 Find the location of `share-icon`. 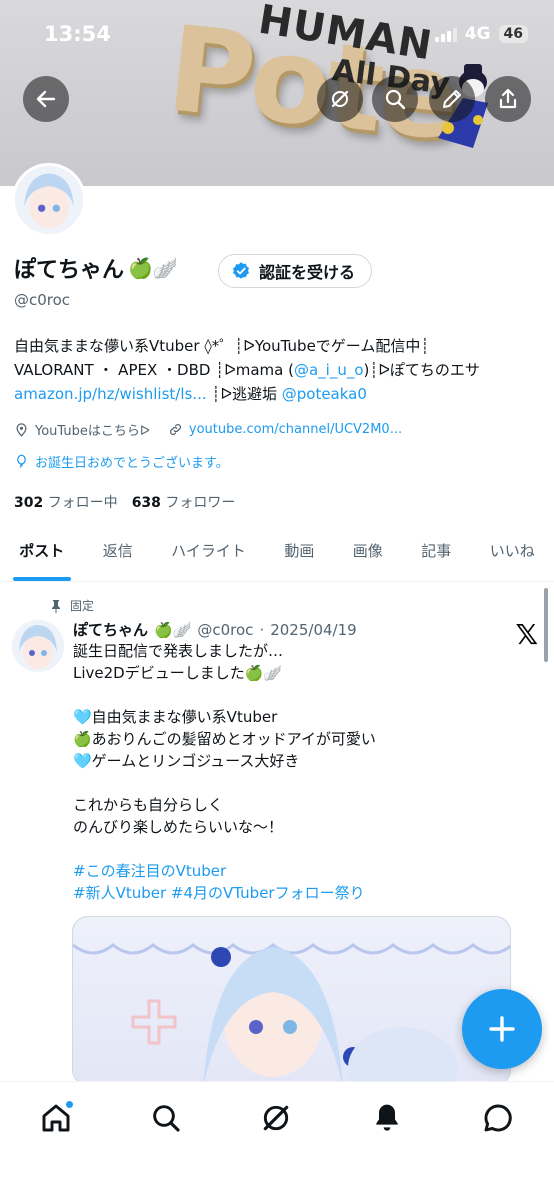

share-icon is located at coordinates (508, 98).